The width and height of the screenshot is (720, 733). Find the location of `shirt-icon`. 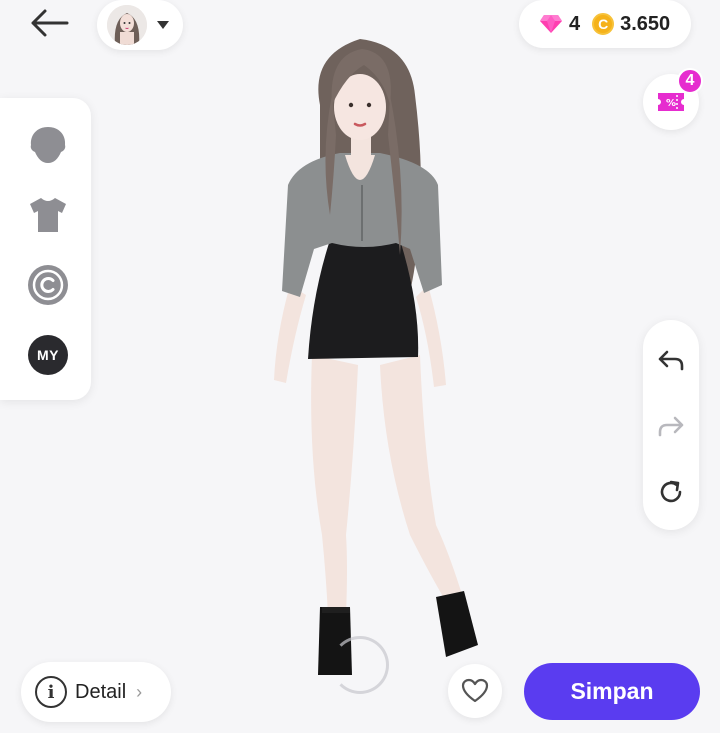

shirt-icon is located at coordinates (48, 215).